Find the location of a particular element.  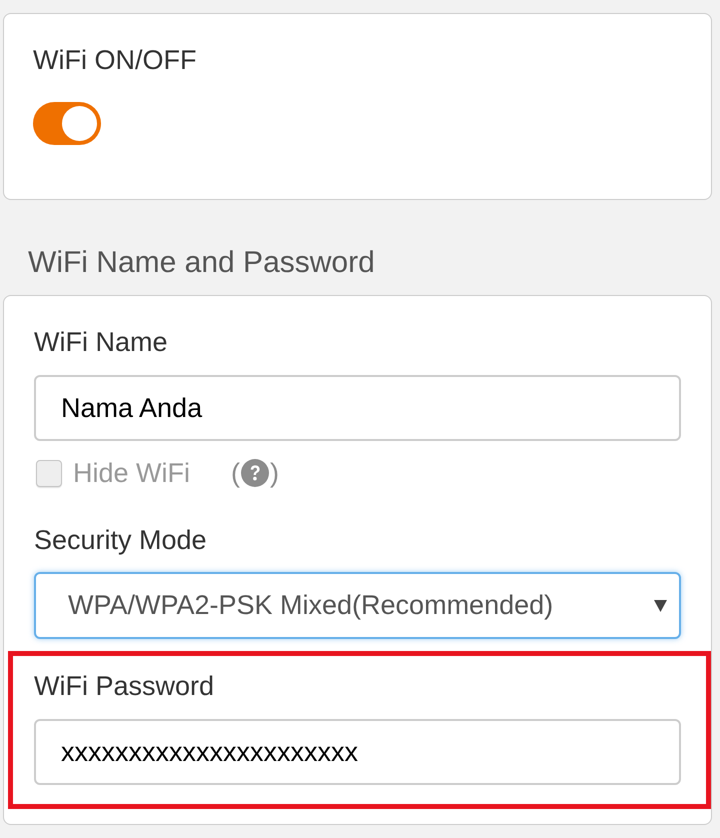

wifi-name-input: Nama Anda is located at coordinates (357, 408).